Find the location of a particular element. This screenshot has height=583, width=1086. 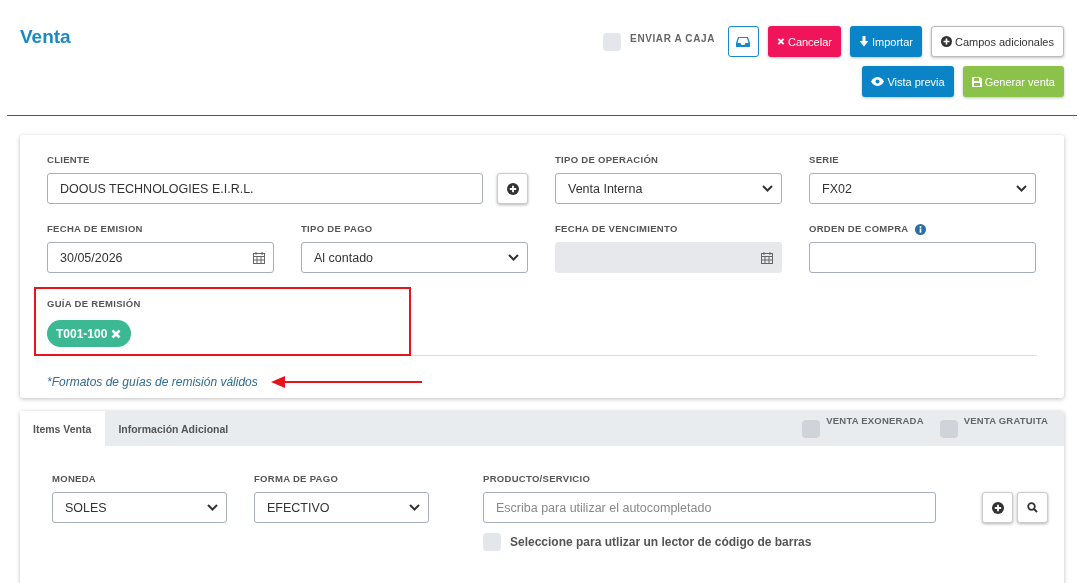

add-client-button is located at coordinates (512, 188).